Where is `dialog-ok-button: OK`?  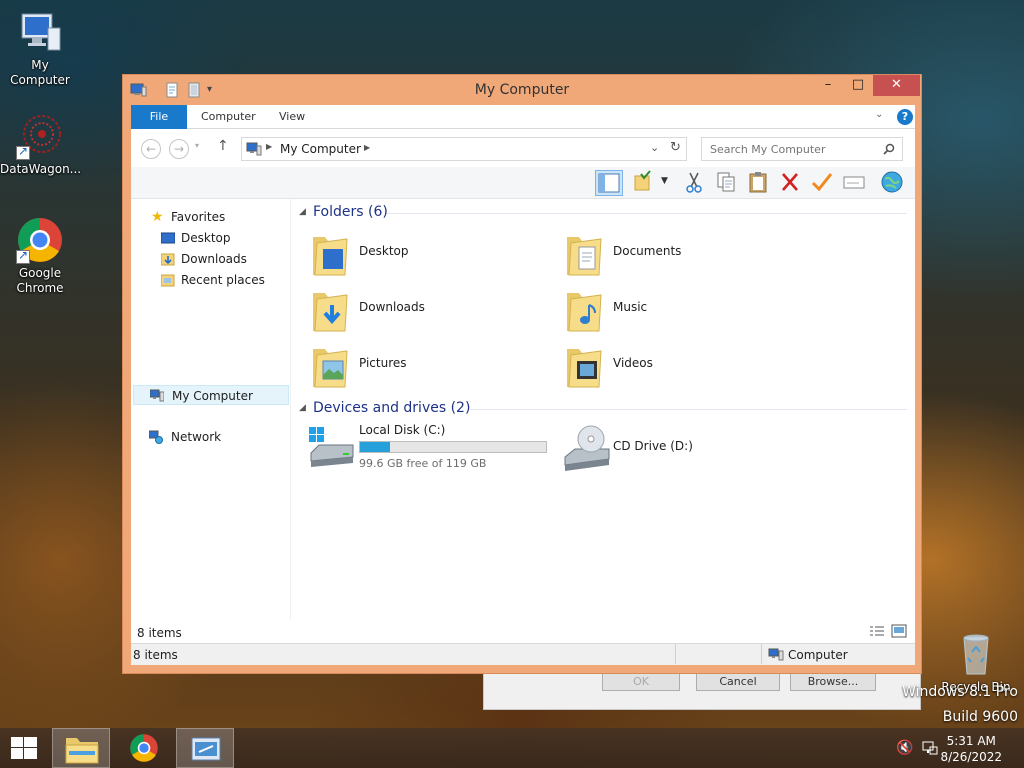 dialog-ok-button: OK is located at coordinates (641, 682).